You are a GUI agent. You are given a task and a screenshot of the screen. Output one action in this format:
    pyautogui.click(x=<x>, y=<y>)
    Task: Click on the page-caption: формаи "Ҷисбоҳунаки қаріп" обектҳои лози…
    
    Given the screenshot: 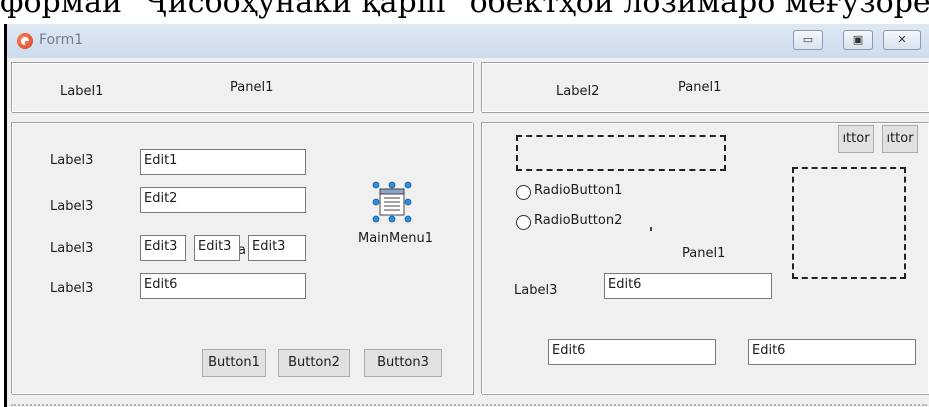 What is the action you would take?
    pyautogui.click(x=464, y=10)
    